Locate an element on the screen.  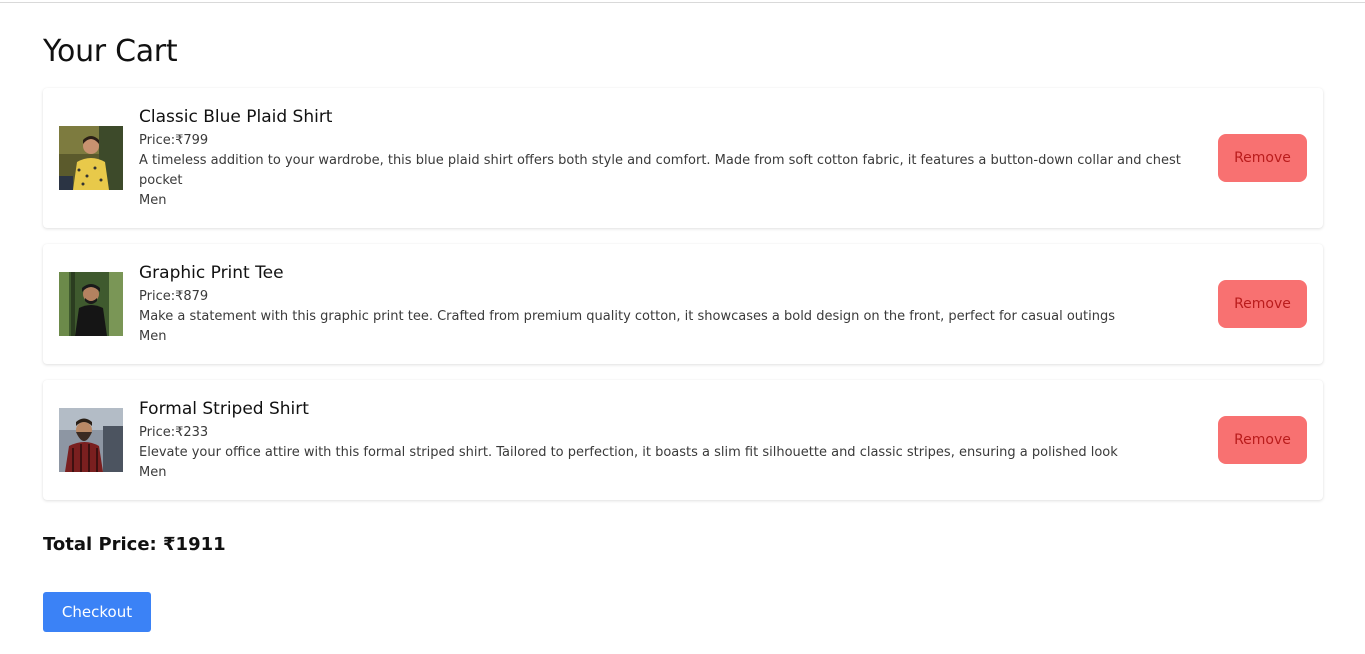
checkout-button: Checkout is located at coordinates (97, 612).